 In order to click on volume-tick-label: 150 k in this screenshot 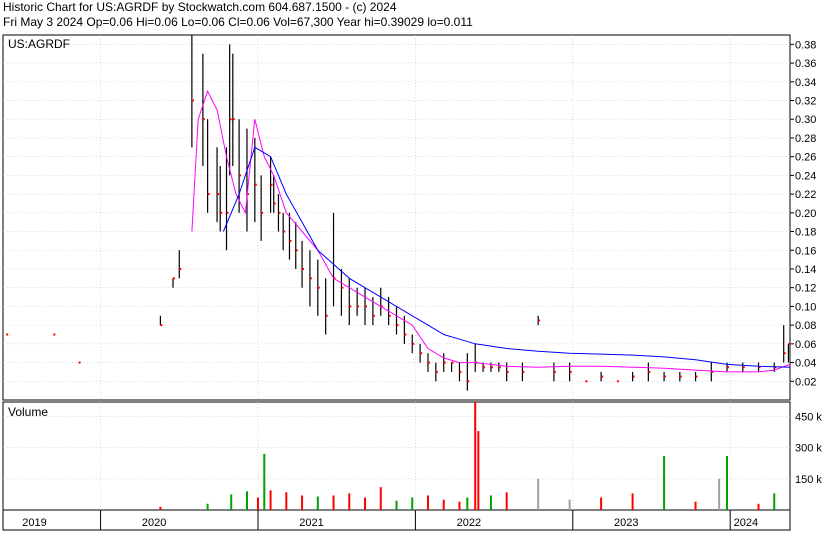, I will do `click(808, 480)`.